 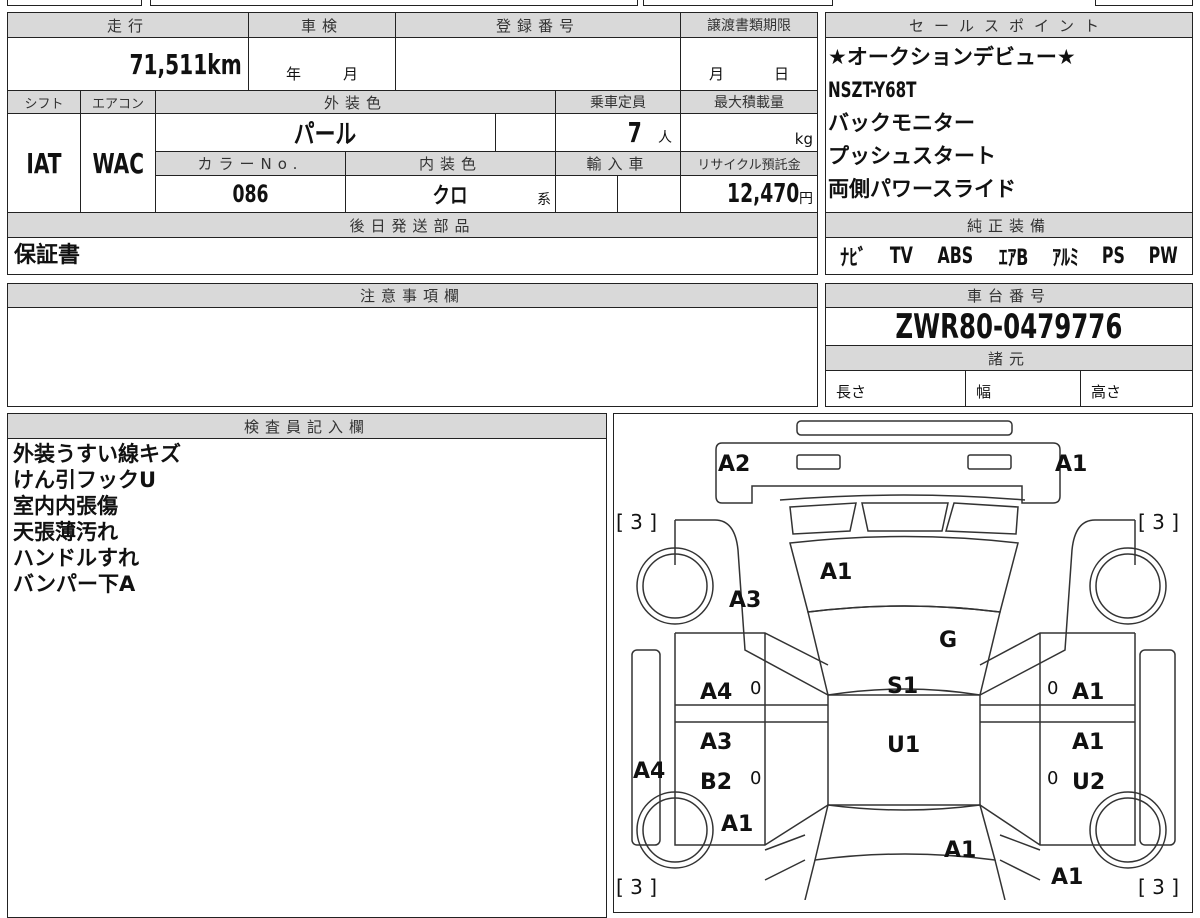 I want to click on damage-mark: G, so click(x=948, y=640).